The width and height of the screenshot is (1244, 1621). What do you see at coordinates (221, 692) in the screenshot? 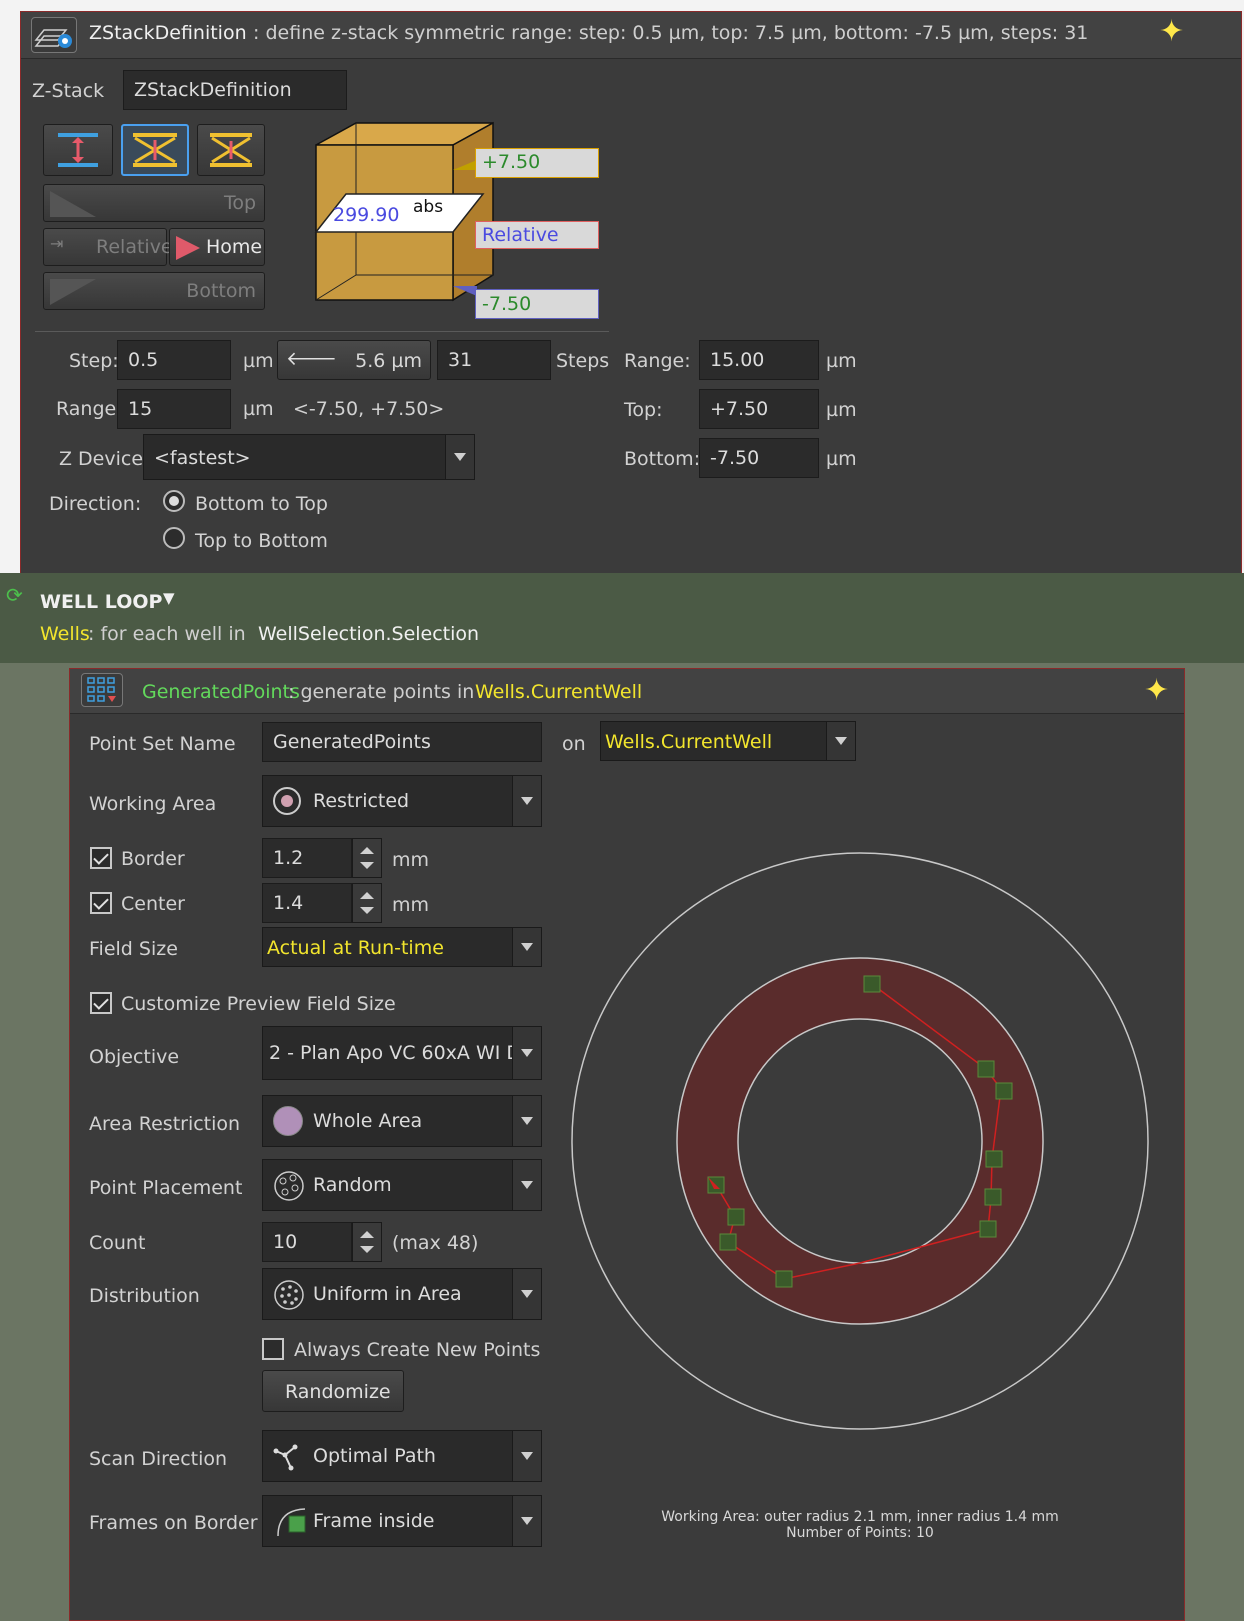
I see `gp-title-name: GeneratedPoints` at bounding box center [221, 692].